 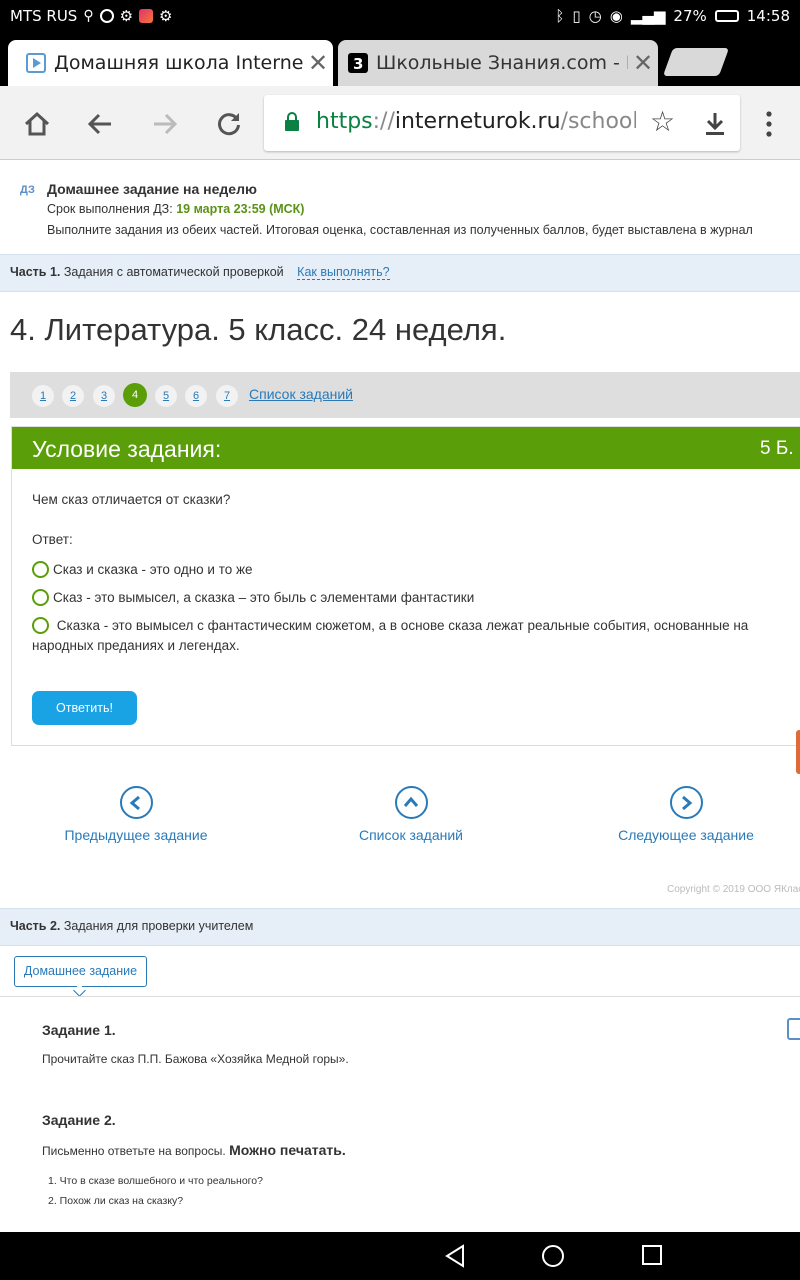 I want to click on settings-icon-2: ⚙, so click(x=166, y=16).